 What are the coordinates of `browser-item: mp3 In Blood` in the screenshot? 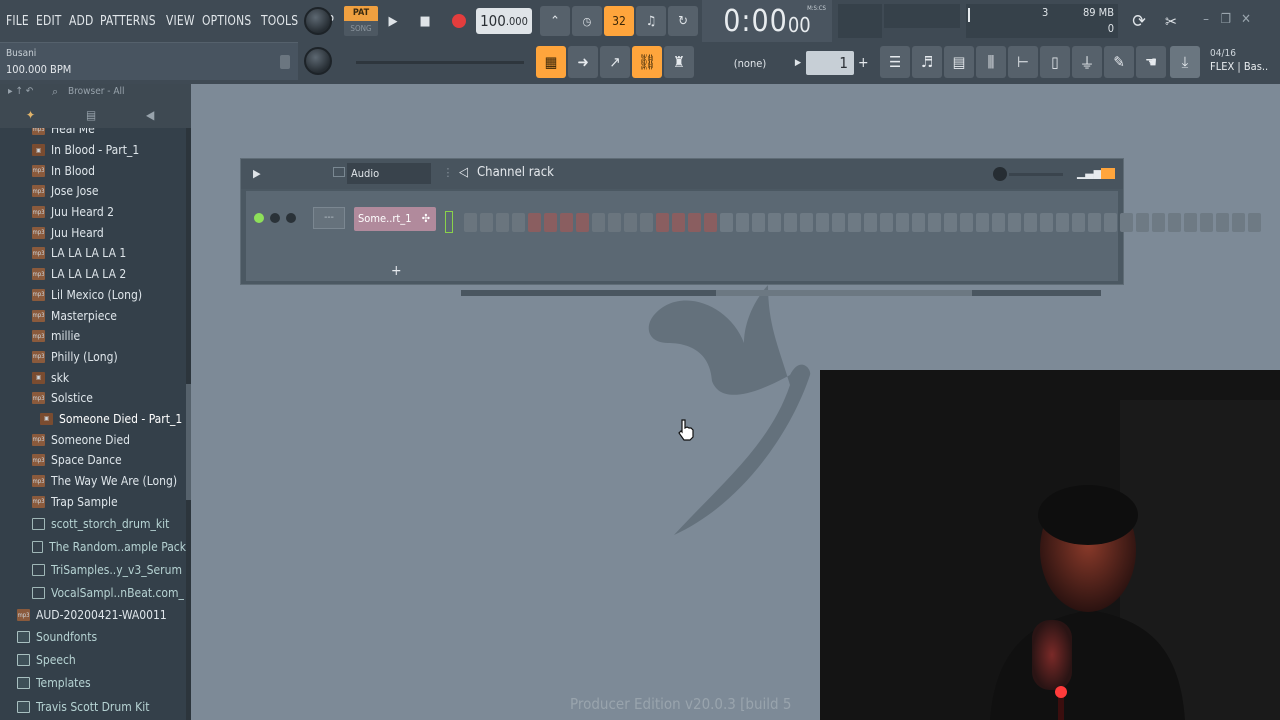 It's located at (93, 170).